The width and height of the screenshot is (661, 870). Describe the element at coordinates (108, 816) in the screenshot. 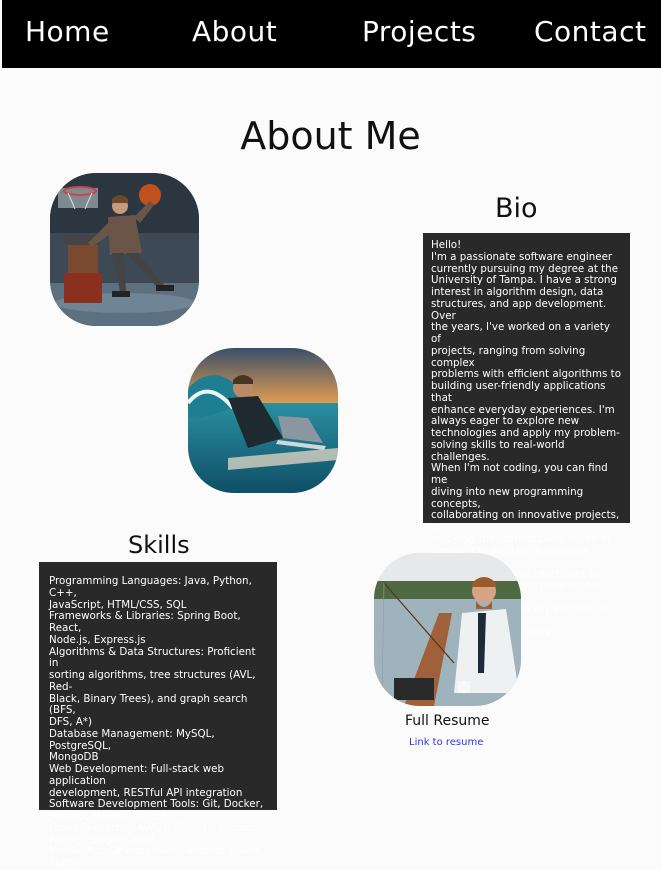

I see `skill-line: Jenkins, Maven, Gradle` at that location.